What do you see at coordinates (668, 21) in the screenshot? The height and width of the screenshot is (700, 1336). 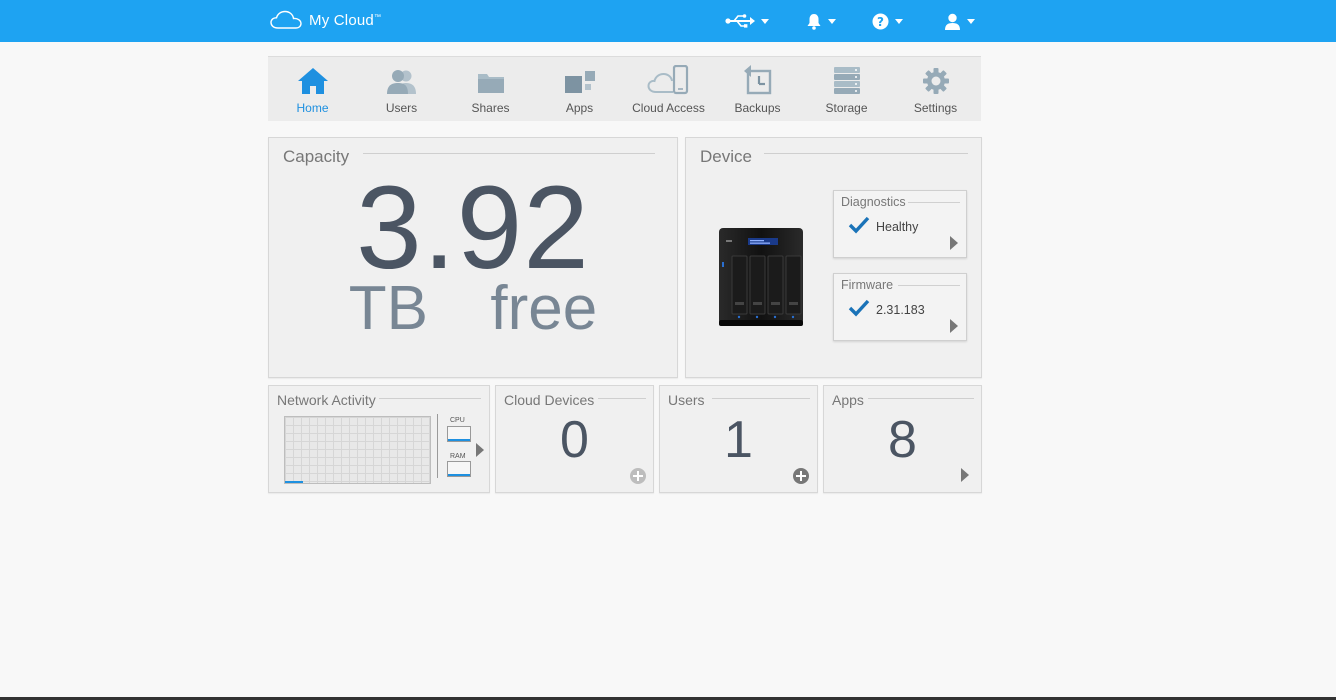 I see `top-bar: My Cloud™ ?` at bounding box center [668, 21].